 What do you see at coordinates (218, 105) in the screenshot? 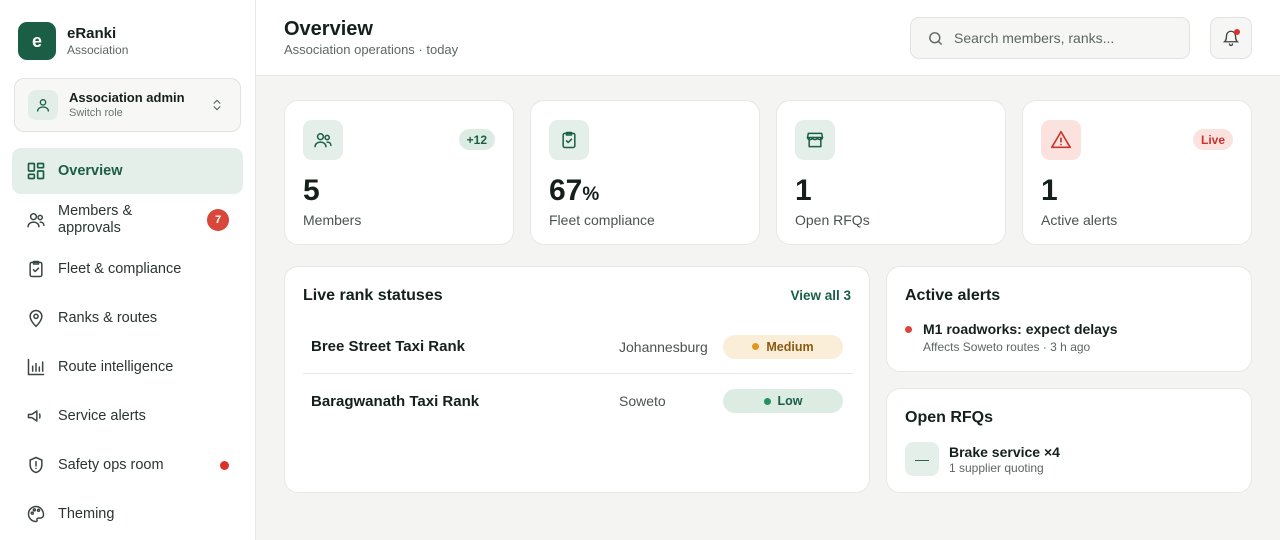
I see `chevron-up-down-icon` at bounding box center [218, 105].